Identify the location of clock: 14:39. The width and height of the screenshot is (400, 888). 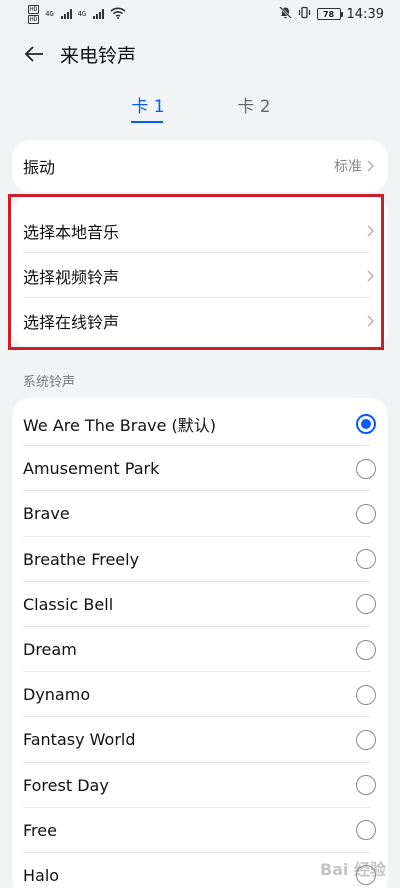
(365, 14).